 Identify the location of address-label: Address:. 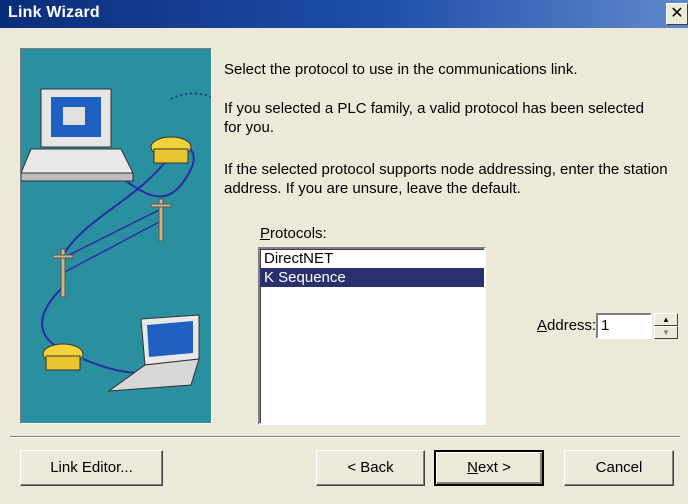
(567, 325).